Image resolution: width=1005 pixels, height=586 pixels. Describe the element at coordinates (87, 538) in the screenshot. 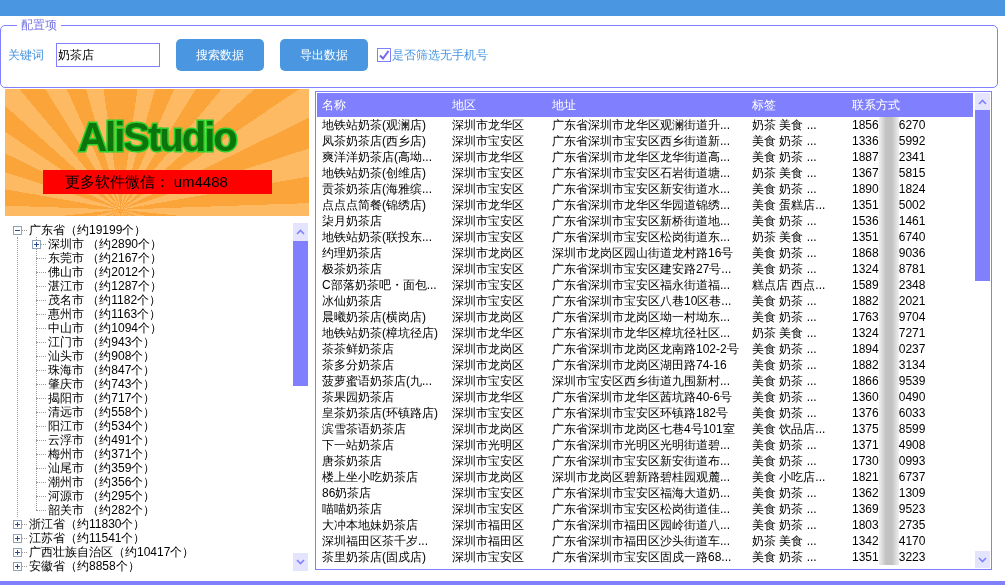

I see `tree-item: 江苏省（约11541个）` at that location.